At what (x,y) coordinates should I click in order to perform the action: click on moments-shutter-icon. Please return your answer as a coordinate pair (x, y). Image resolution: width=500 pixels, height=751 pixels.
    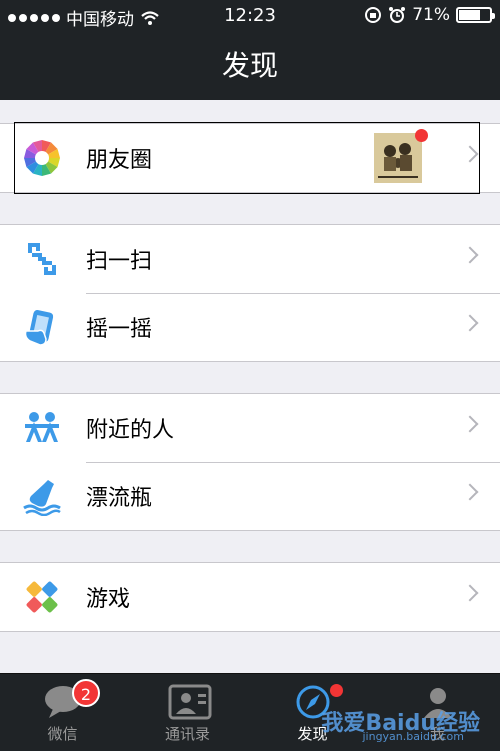
    Looking at the image, I should click on (42, 158).